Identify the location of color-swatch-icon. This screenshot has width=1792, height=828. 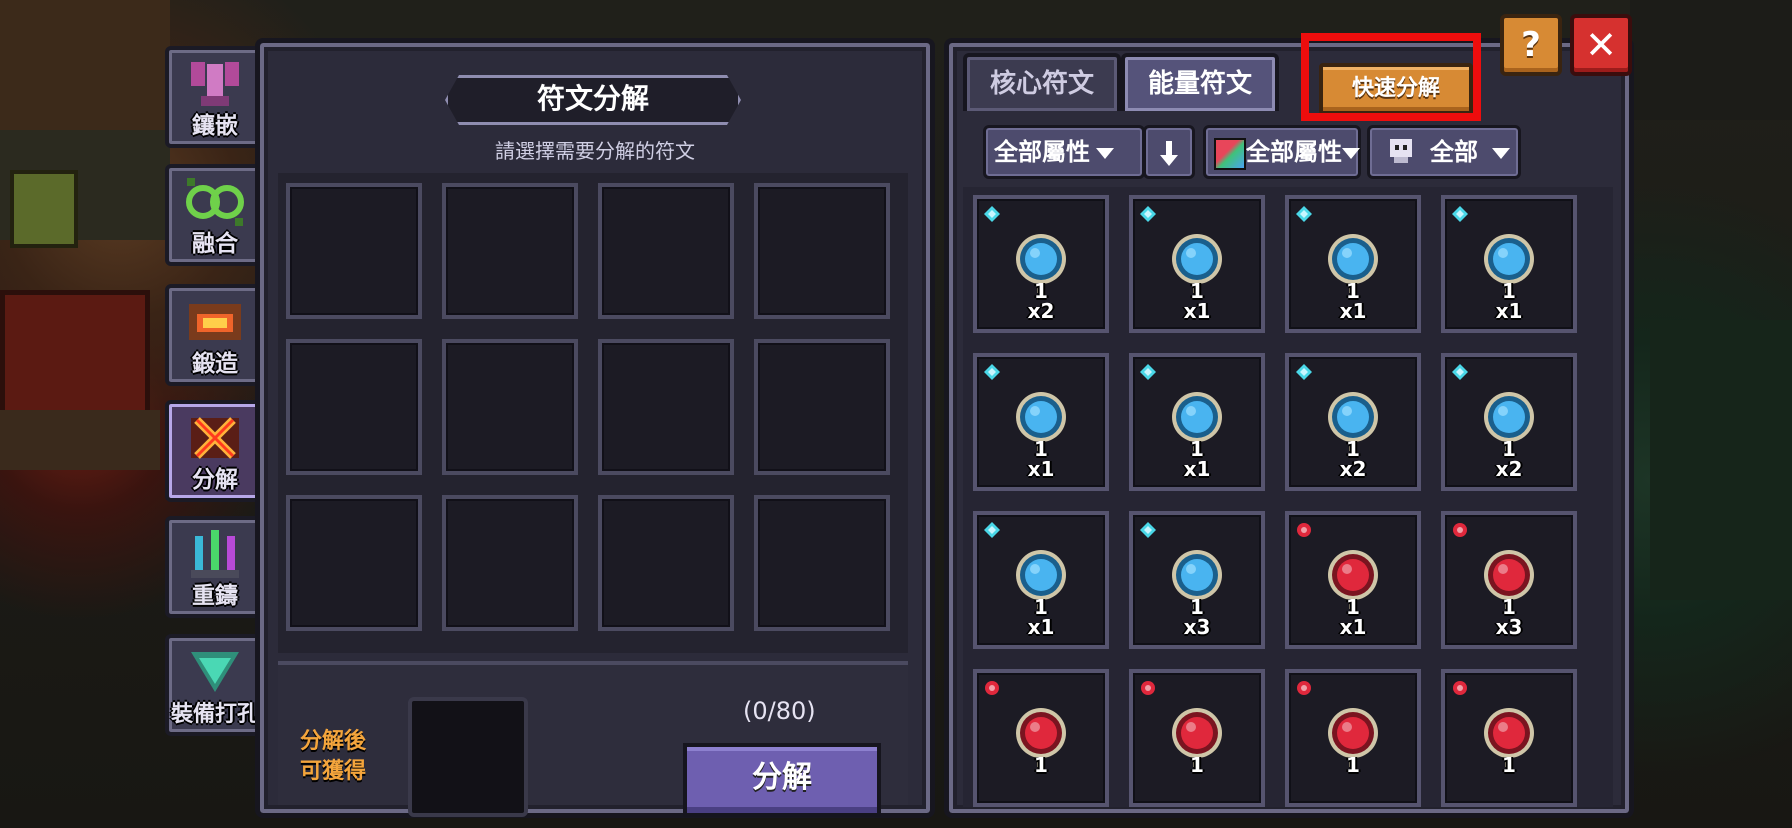
(1230, 154).